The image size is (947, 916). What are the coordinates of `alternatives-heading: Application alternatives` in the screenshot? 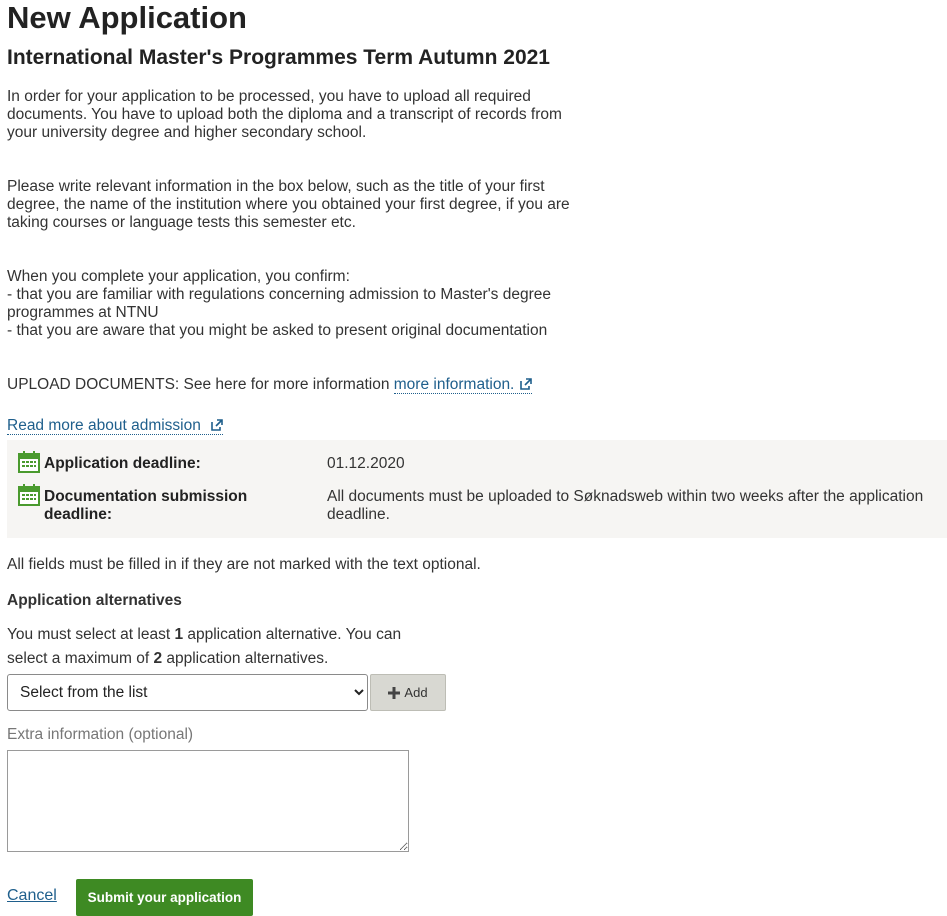 It's located at (94, 600).